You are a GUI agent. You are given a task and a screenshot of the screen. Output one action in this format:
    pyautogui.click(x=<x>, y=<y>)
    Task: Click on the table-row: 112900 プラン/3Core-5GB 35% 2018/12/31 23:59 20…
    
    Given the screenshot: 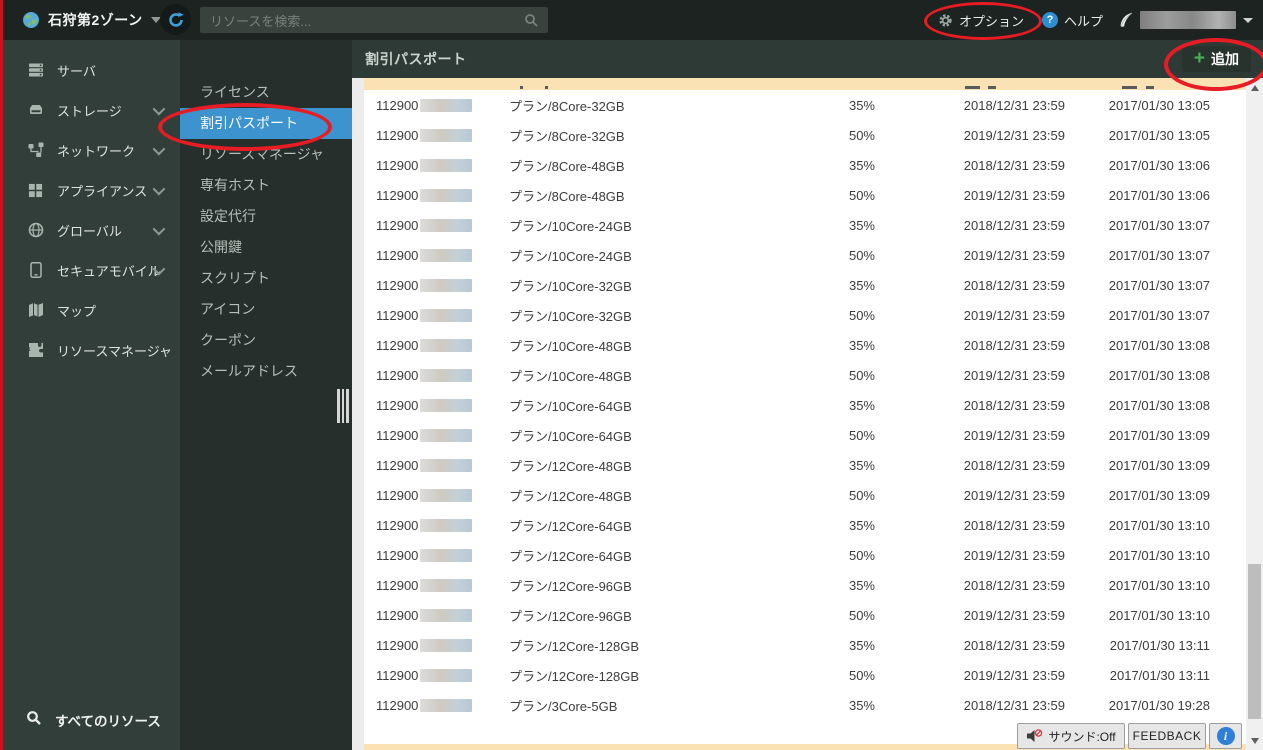 What is the action you would take?
    pyautogui.click(x=805, y=705)
    